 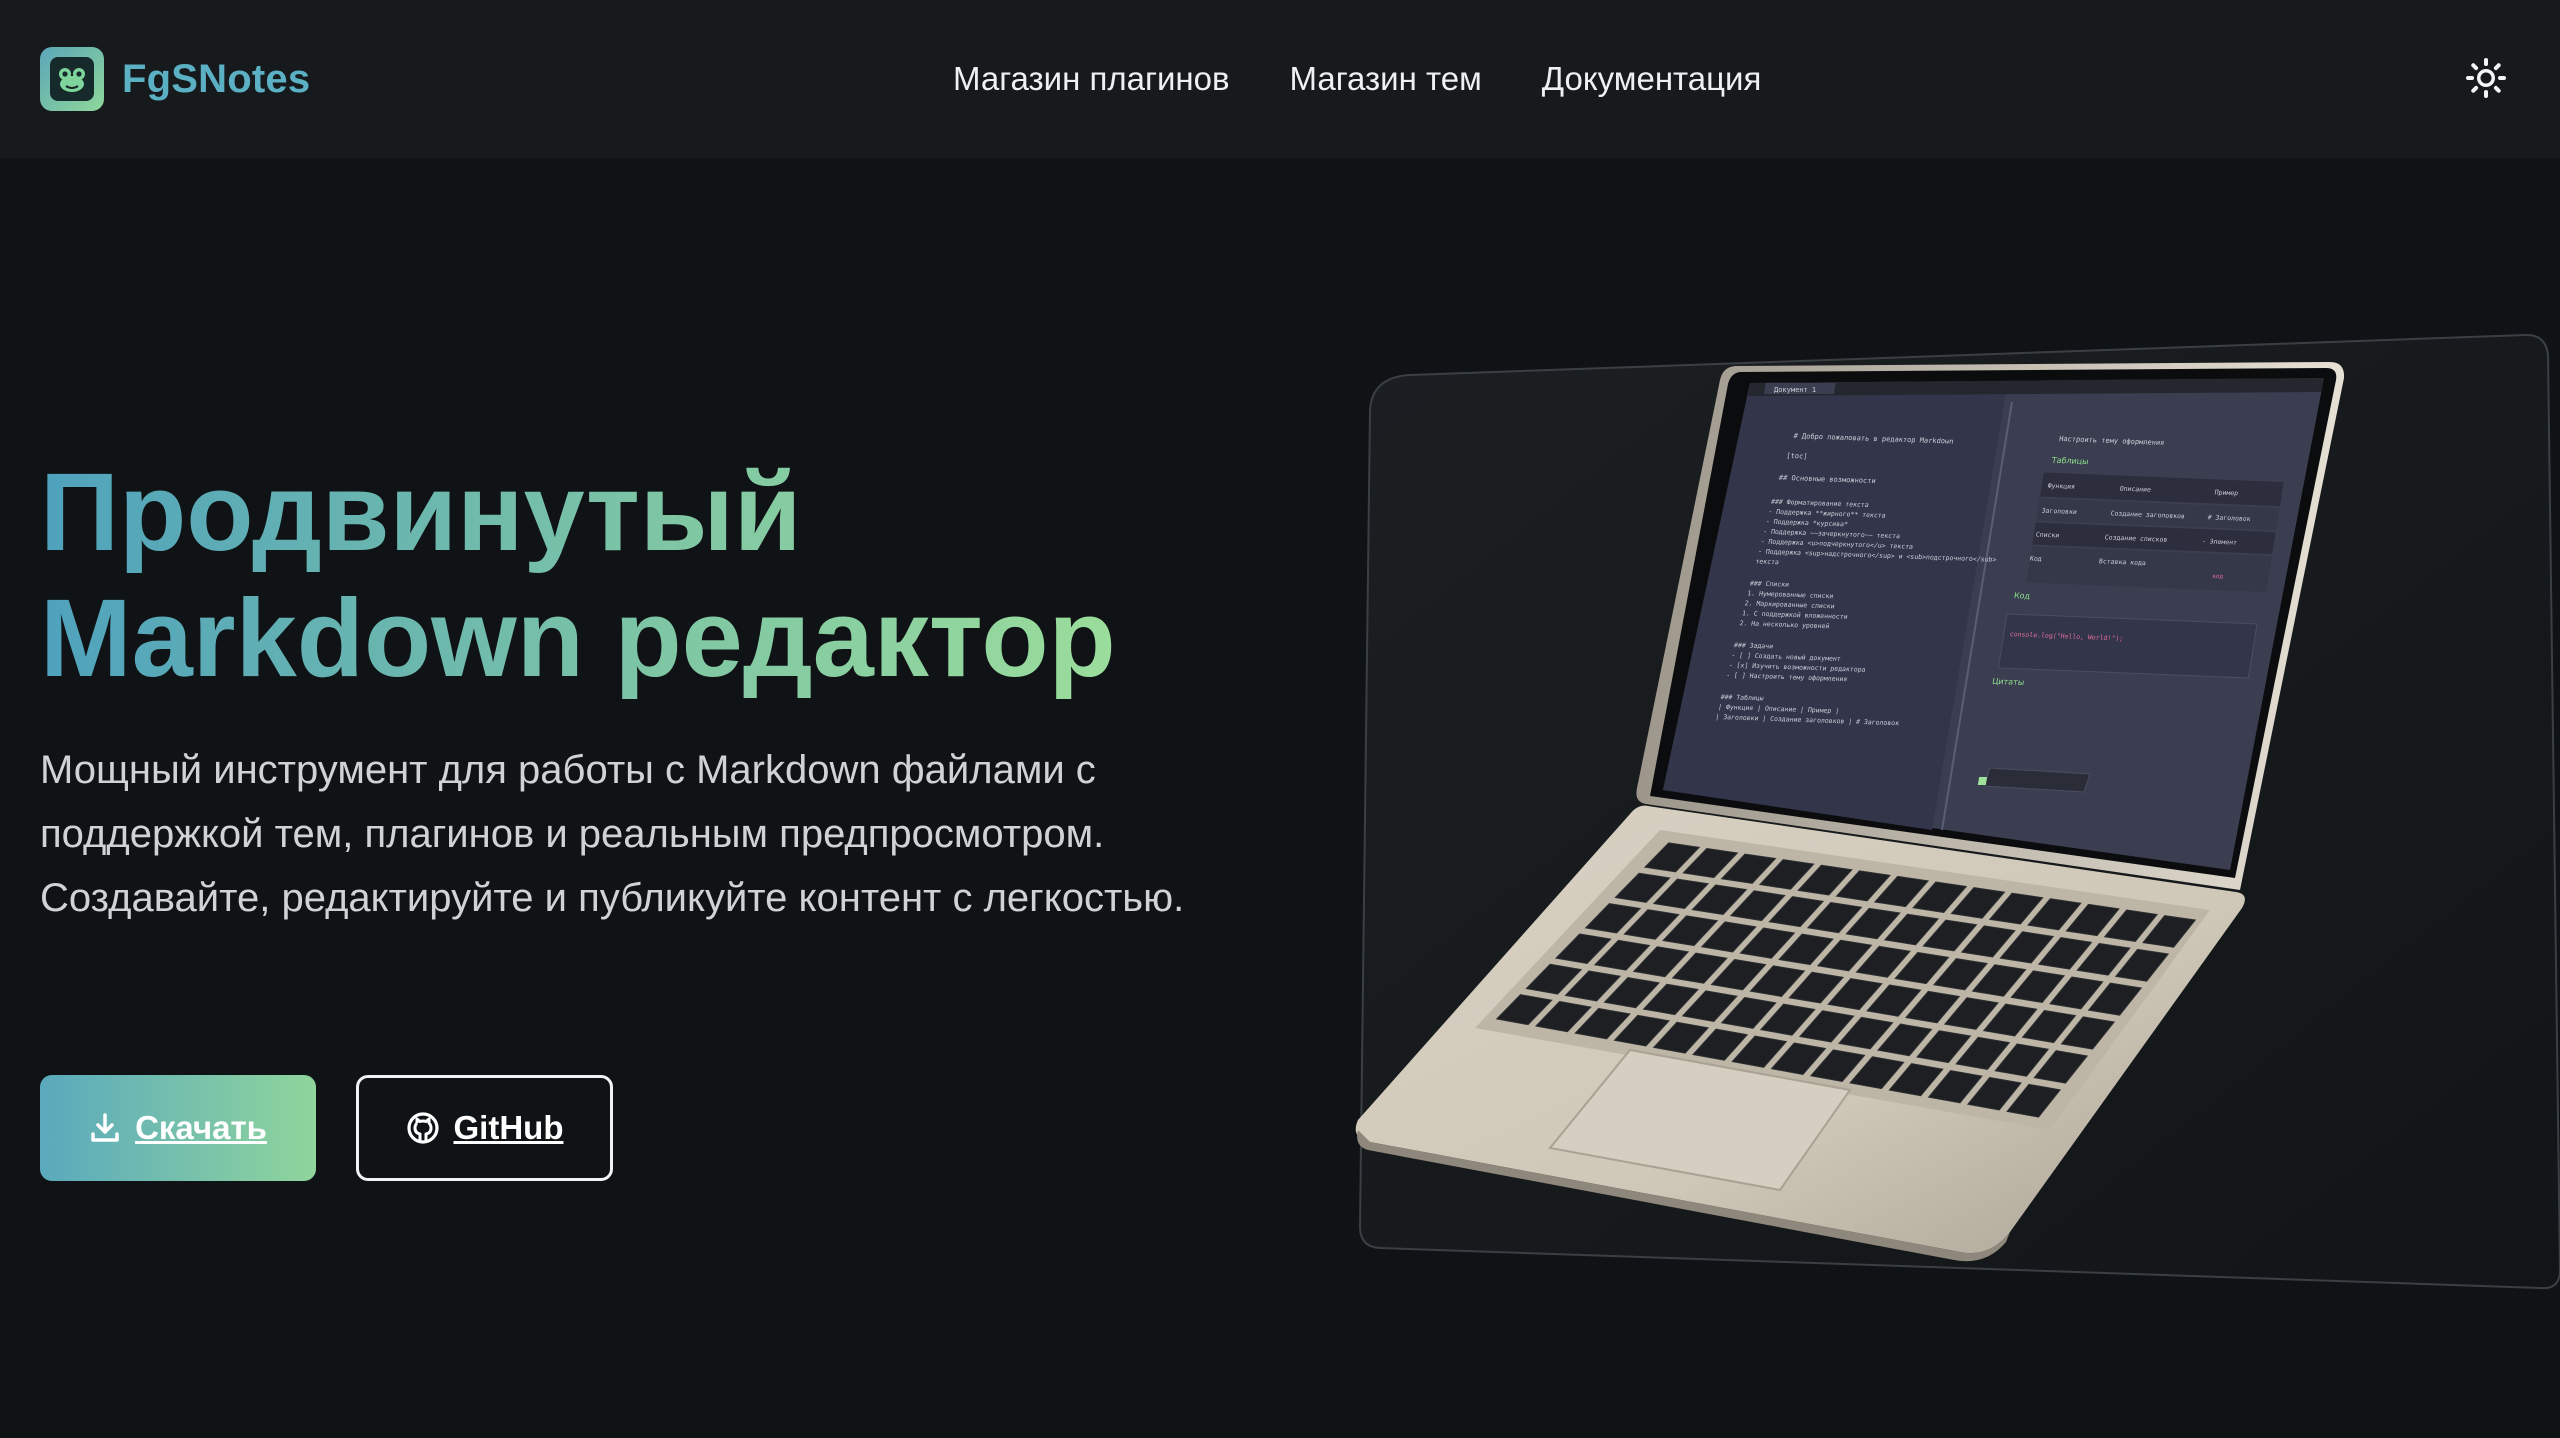 I want to click on brand-name: FgSNotes, so click(x=216, y=78).